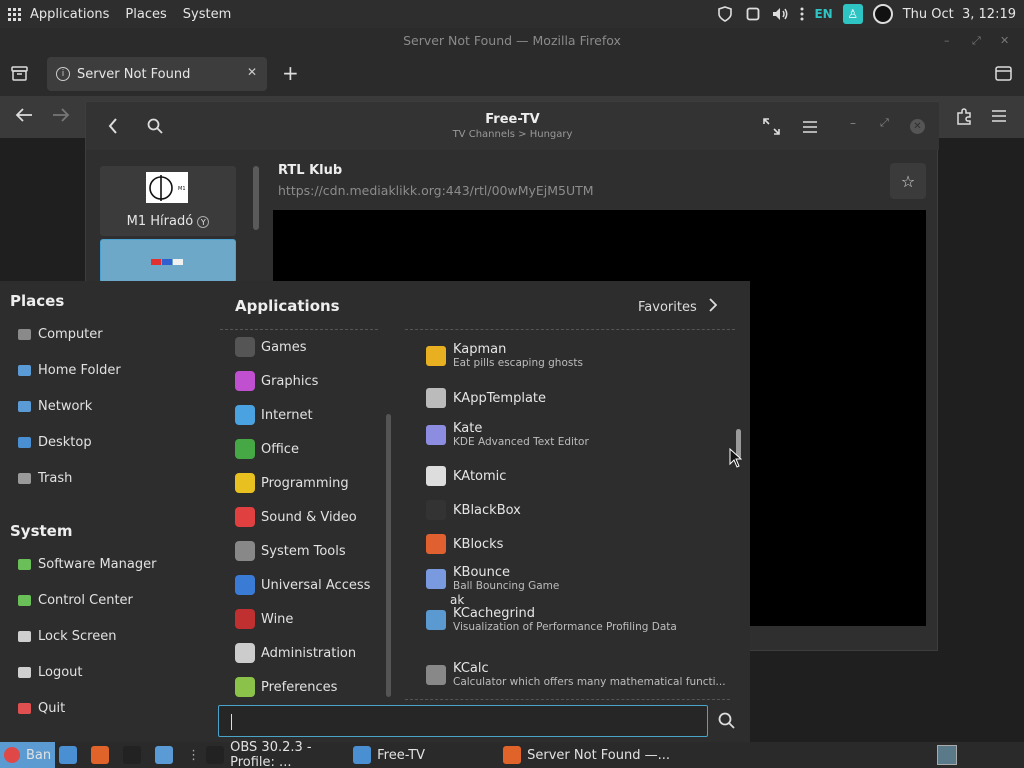  I want to click on system-heading: System, so click(41, 531).